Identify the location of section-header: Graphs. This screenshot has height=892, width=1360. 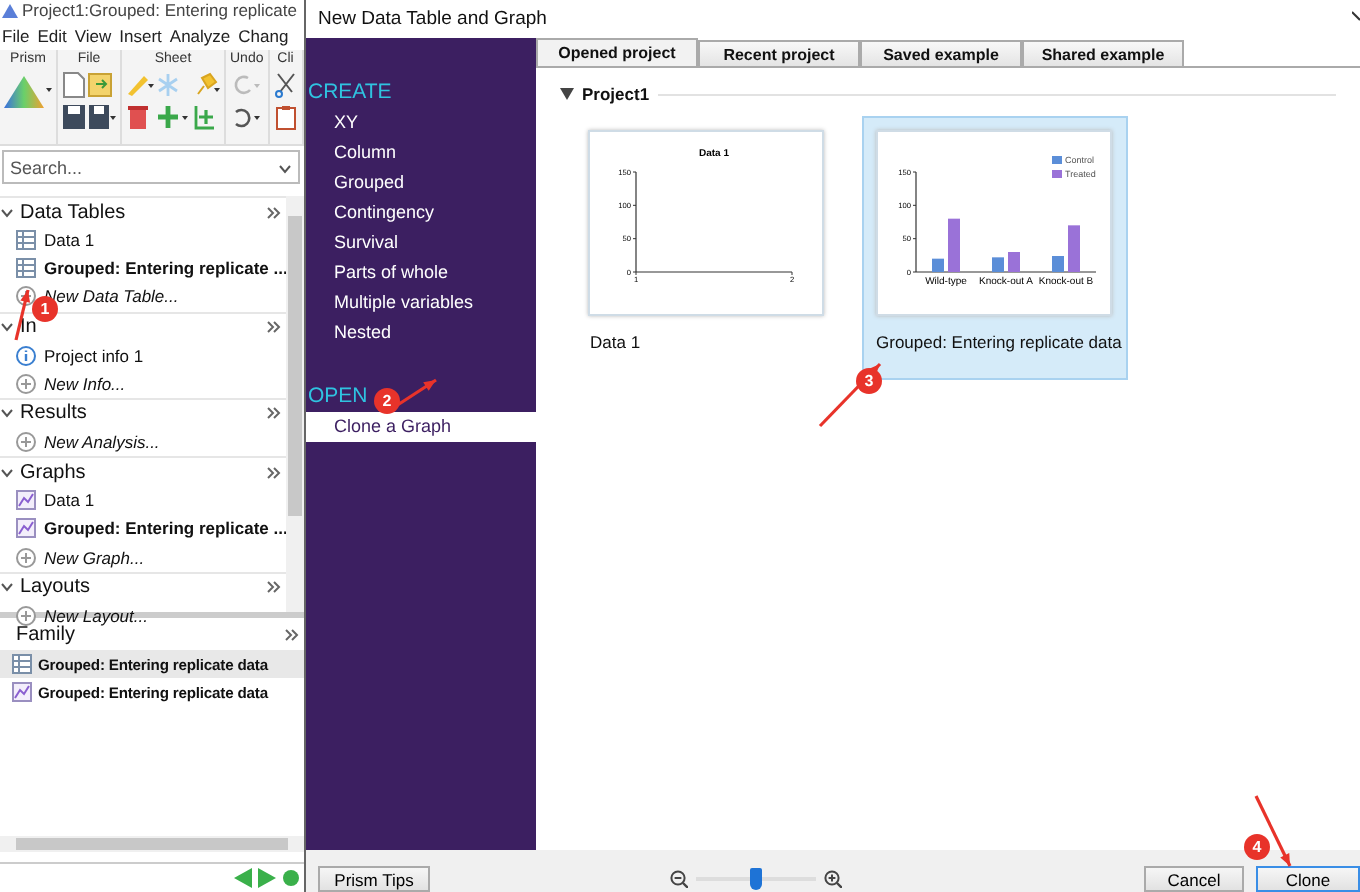
(140, 472).